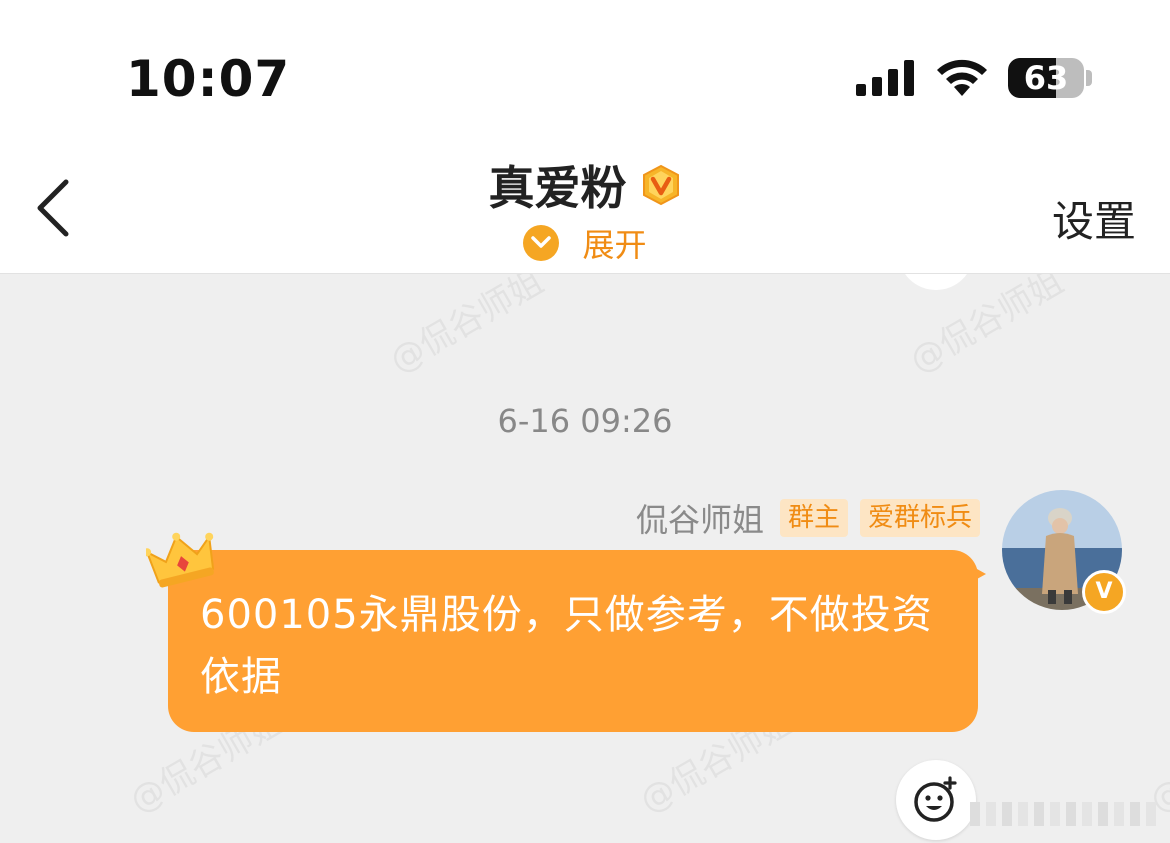 The height and width of the screenshot is (843, 1170). I want to click on expand-toggle: 展开, so click(585, 243).